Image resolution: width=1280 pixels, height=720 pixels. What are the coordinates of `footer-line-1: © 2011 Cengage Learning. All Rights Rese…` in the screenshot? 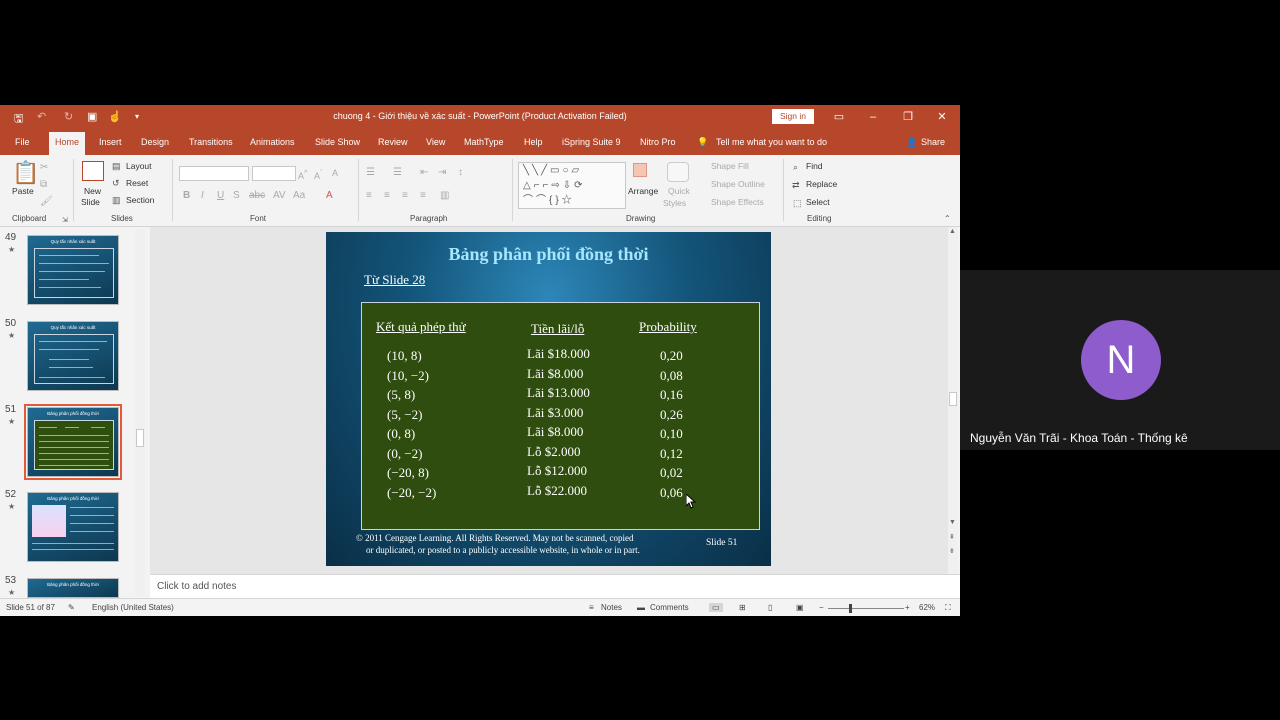 It's located at (495, 538).